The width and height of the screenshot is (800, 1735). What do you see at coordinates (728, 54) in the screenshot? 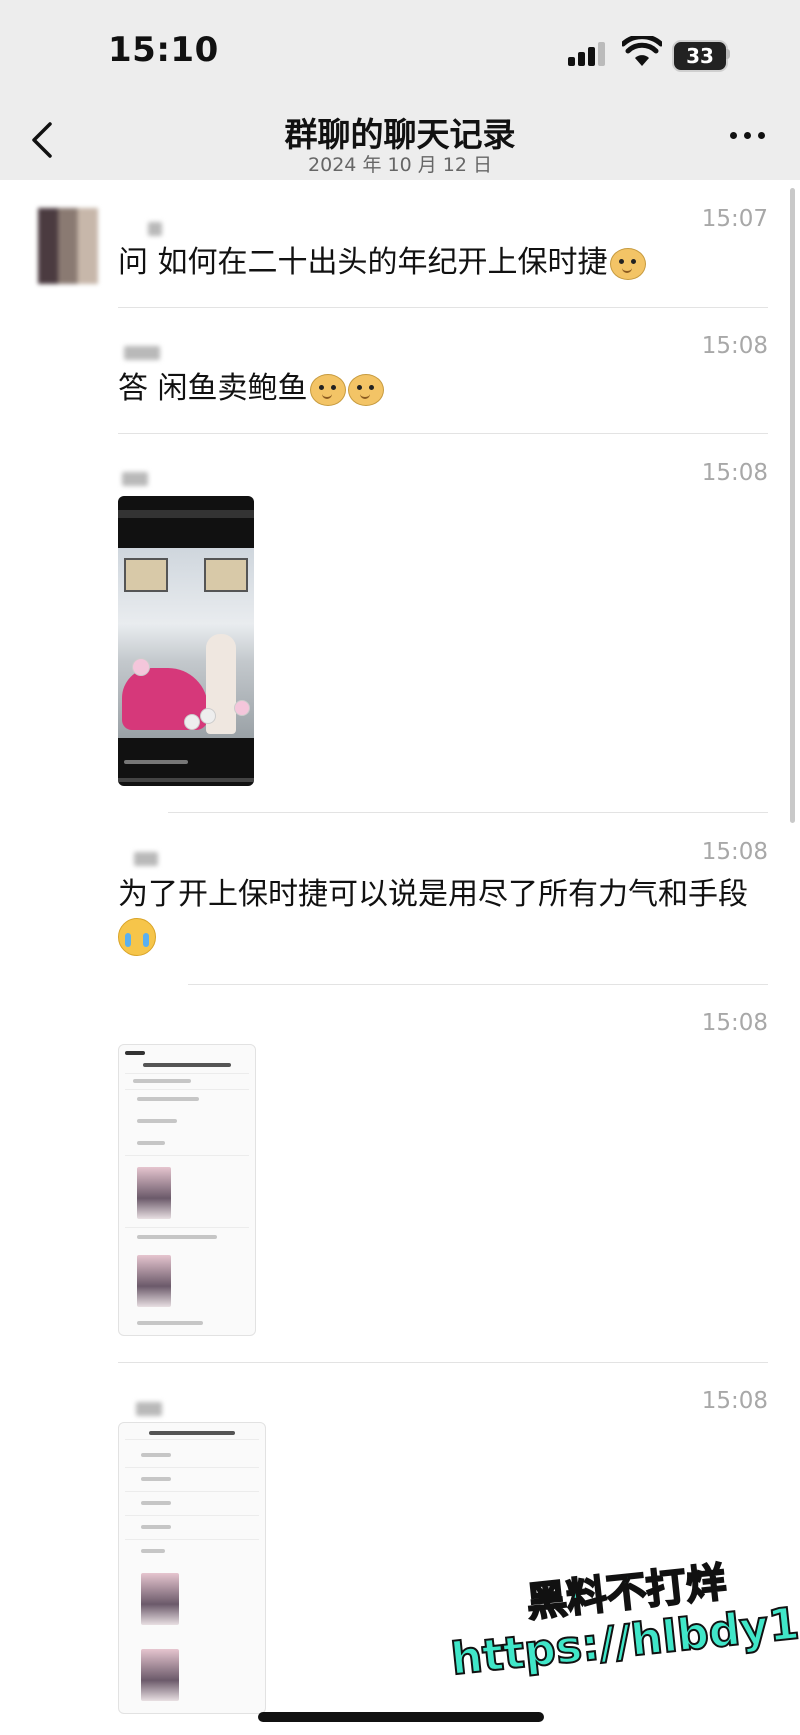
I see `battery-cap` at bounding box center [728, 54].